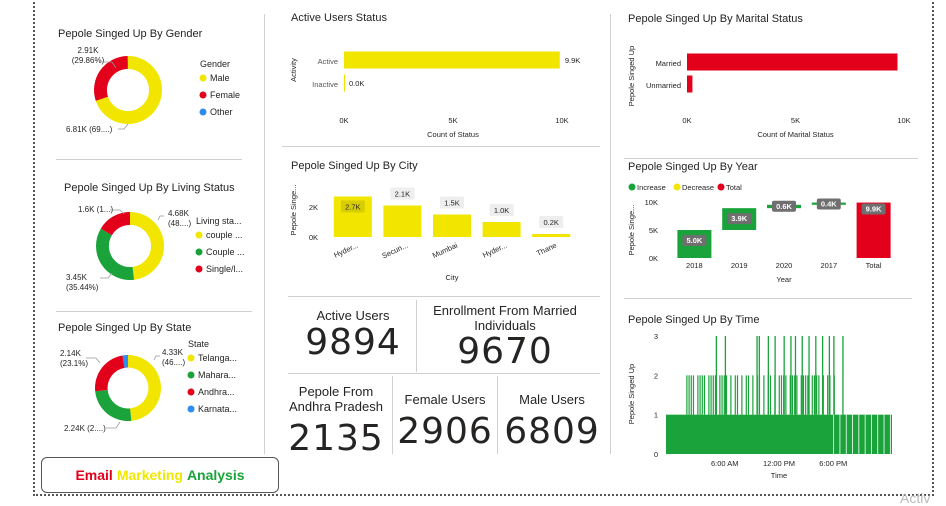 The height and width of the screenshot is (506, 946). What do you see at coordinates (444, 296) in the screenshot?
I see `divider-city` at bounding box center [444, 296].